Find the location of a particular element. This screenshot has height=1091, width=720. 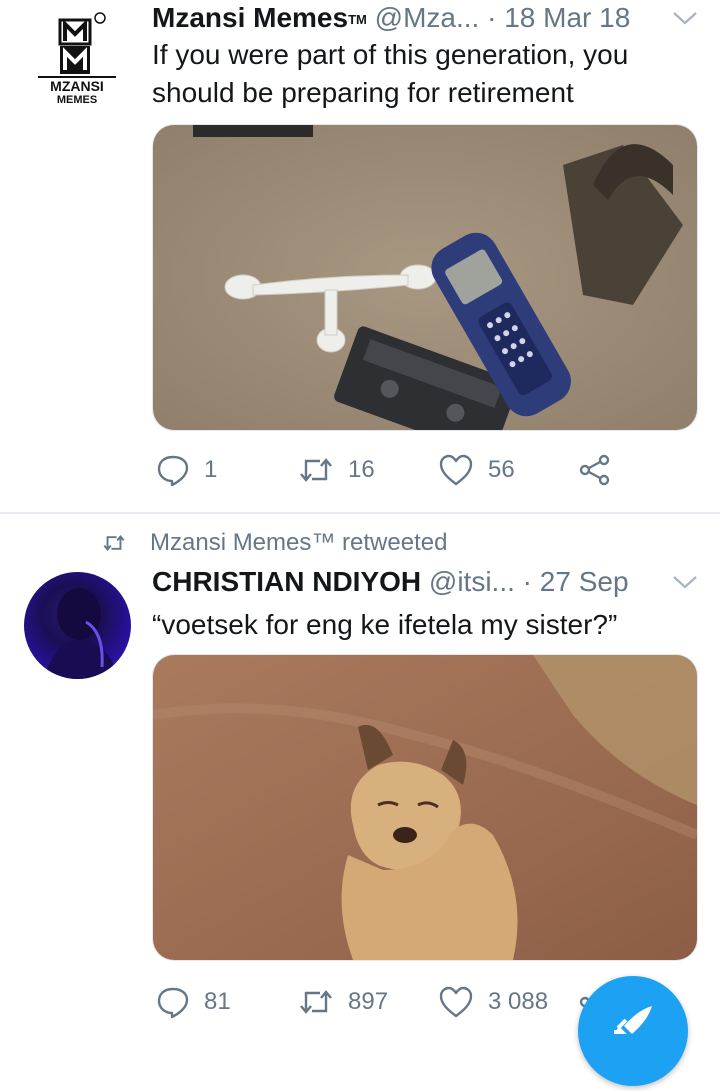

compose-tweet-button is located at coordinates (633, 1031).